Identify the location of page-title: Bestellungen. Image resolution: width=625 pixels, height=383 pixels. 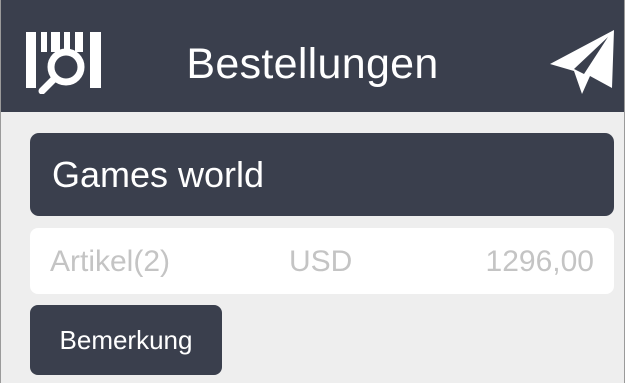
(312, 64).